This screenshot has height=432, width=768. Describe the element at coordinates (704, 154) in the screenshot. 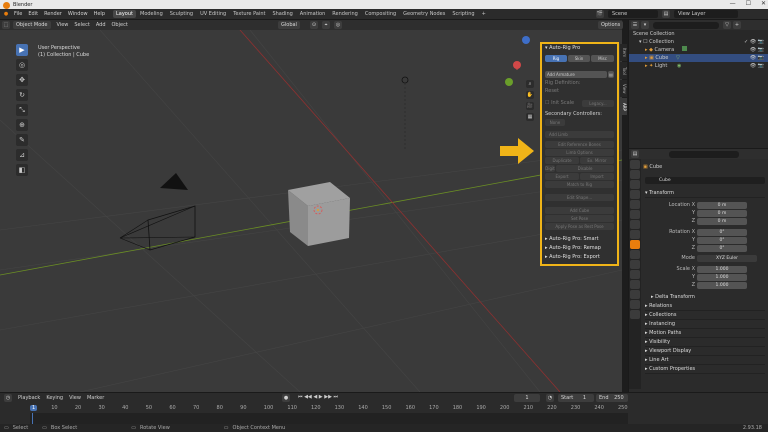

I see `properties-search-input` at that location.